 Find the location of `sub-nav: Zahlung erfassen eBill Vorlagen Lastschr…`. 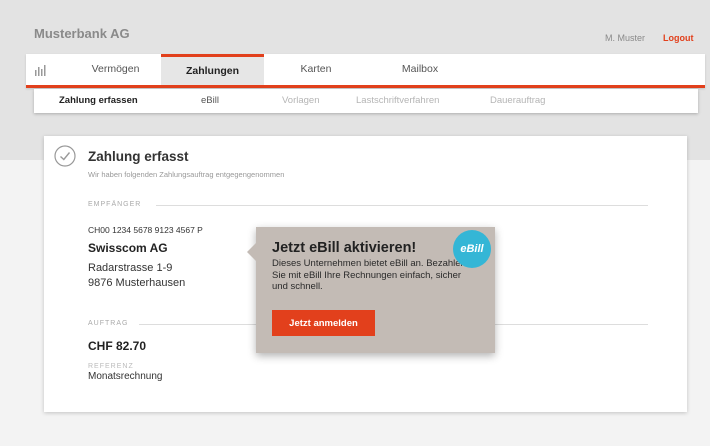

sub-nav: Zahlung erfassen eBill Vorlagen Lastschr… is located at coordinates (366, 101).